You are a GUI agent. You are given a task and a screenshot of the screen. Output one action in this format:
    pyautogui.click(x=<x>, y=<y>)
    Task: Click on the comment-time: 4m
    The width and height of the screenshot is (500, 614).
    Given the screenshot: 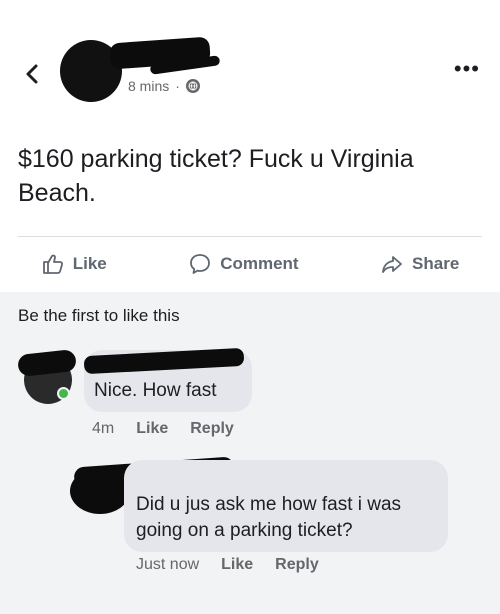 What is the action you would take?
    pyautogui.click(x=103, y=429)
    